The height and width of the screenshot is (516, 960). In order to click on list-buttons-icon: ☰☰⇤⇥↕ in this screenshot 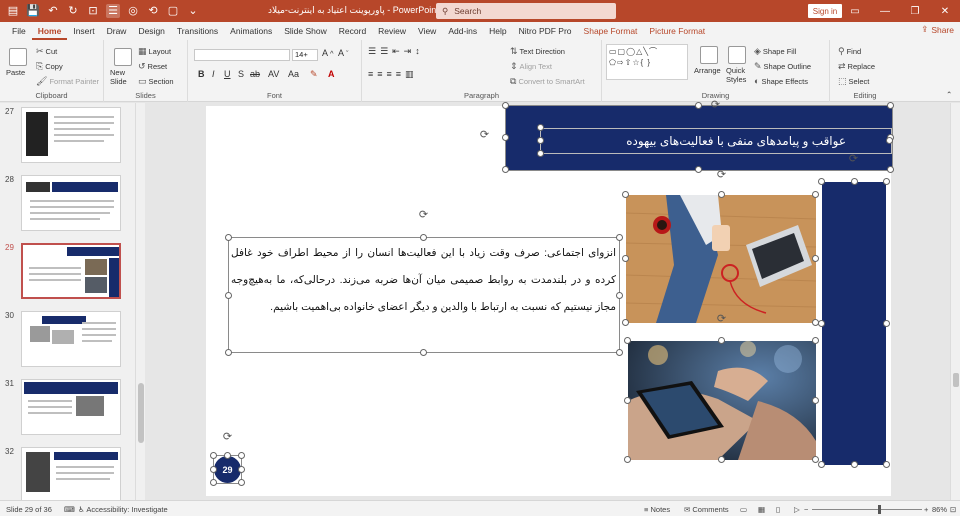, I will do `click(396, 51)`.